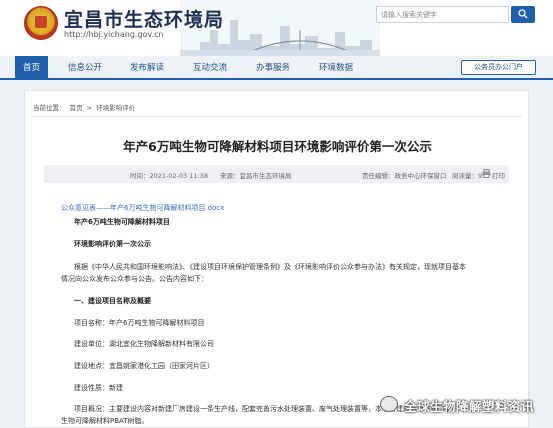 The width and height of the screenshot is (553, 428). I want to click on overview-line-2: 生物可降解材料PBAT树脂。, so click(105, 421).